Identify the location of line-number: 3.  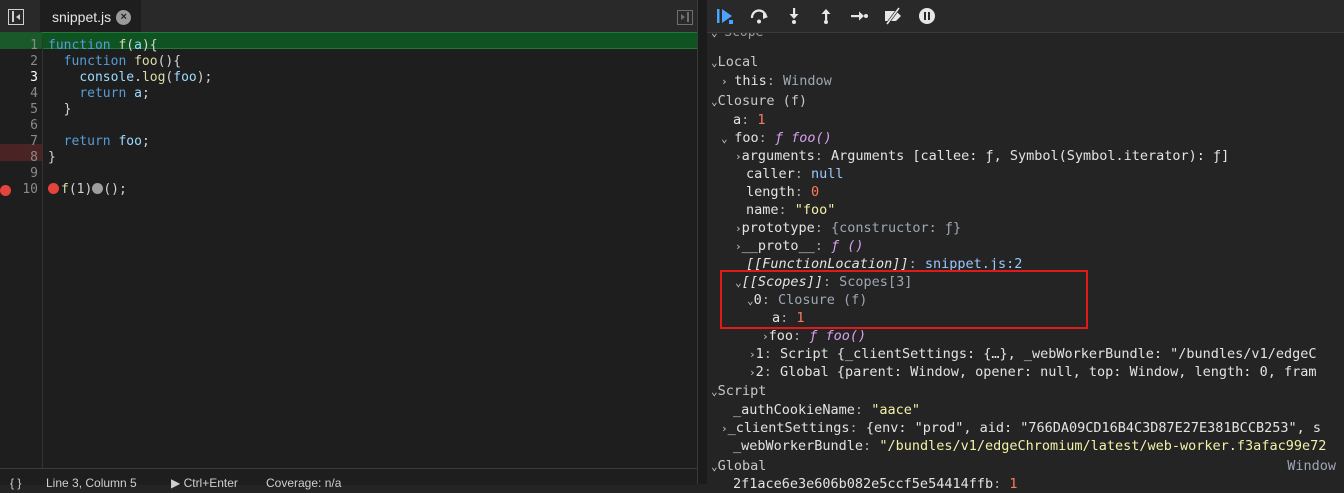
(19, 78).